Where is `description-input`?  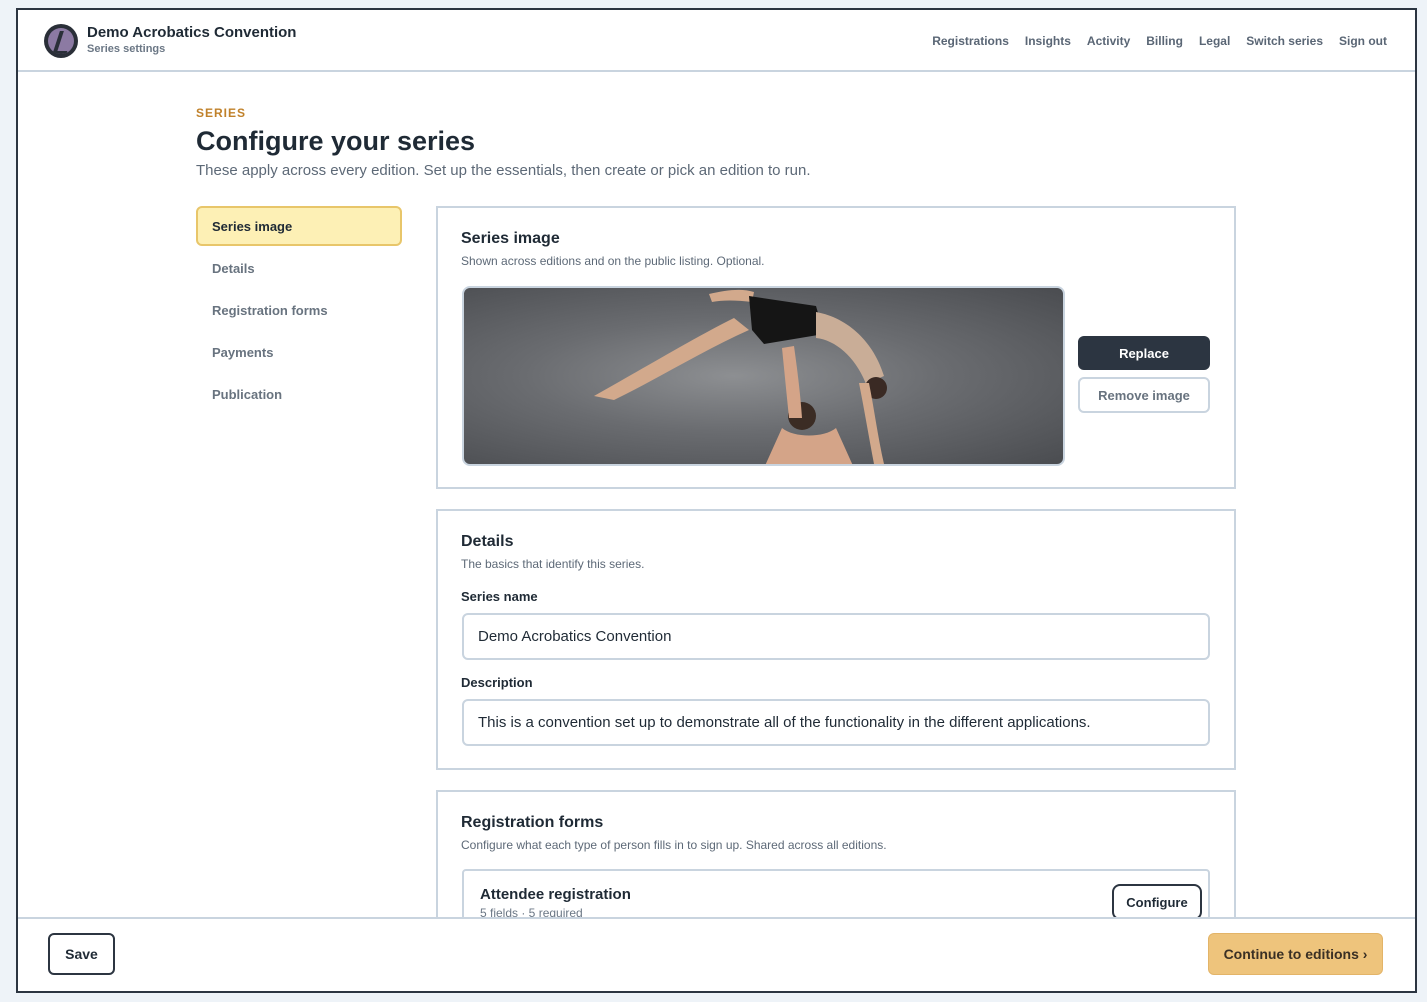 description-input is located at coordinates (836, 722).